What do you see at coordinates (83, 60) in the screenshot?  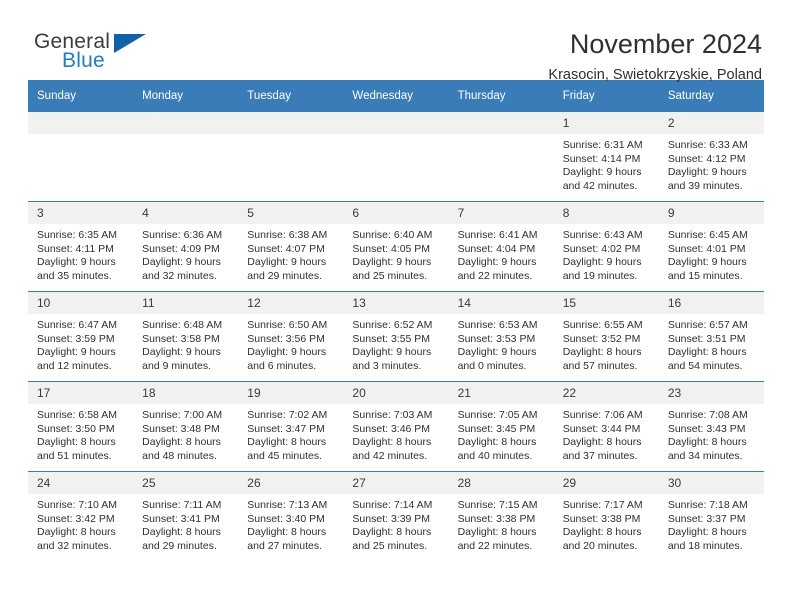 I see `logo-text-blue: Blue` at bounding box center [83, 60].